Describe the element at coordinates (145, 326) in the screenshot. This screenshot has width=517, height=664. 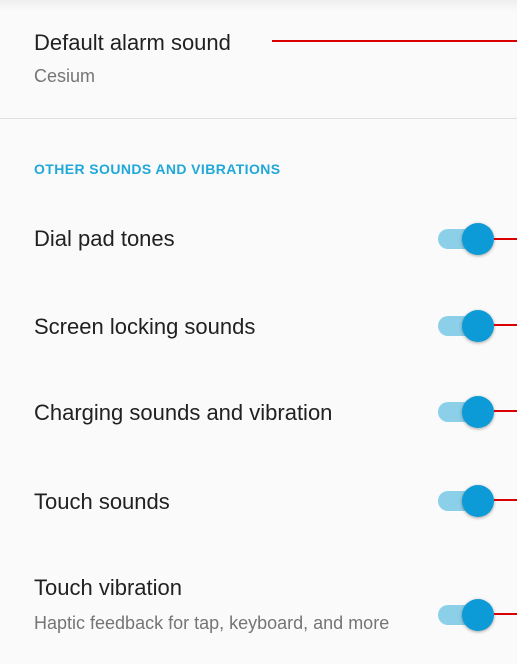
I see `screen-locking-sounds-title: Screen locking sounds` at that location.